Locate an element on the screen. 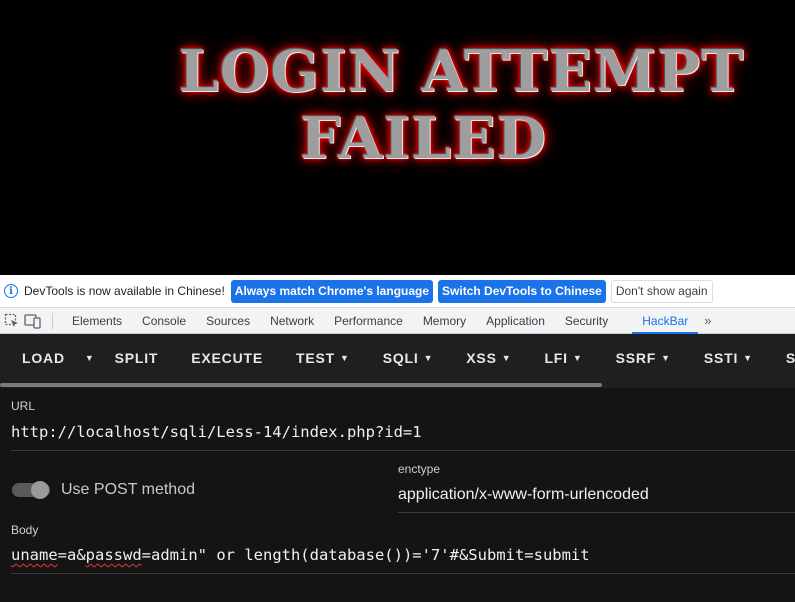  scrollbar-thumb is located at coordinates (301, 385).